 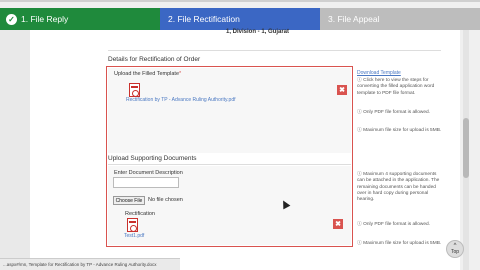 What do you see at coordinates (455, 252) in the screenshot?
I see `back-to-top-label: Top` at bounding box center [455, 252].